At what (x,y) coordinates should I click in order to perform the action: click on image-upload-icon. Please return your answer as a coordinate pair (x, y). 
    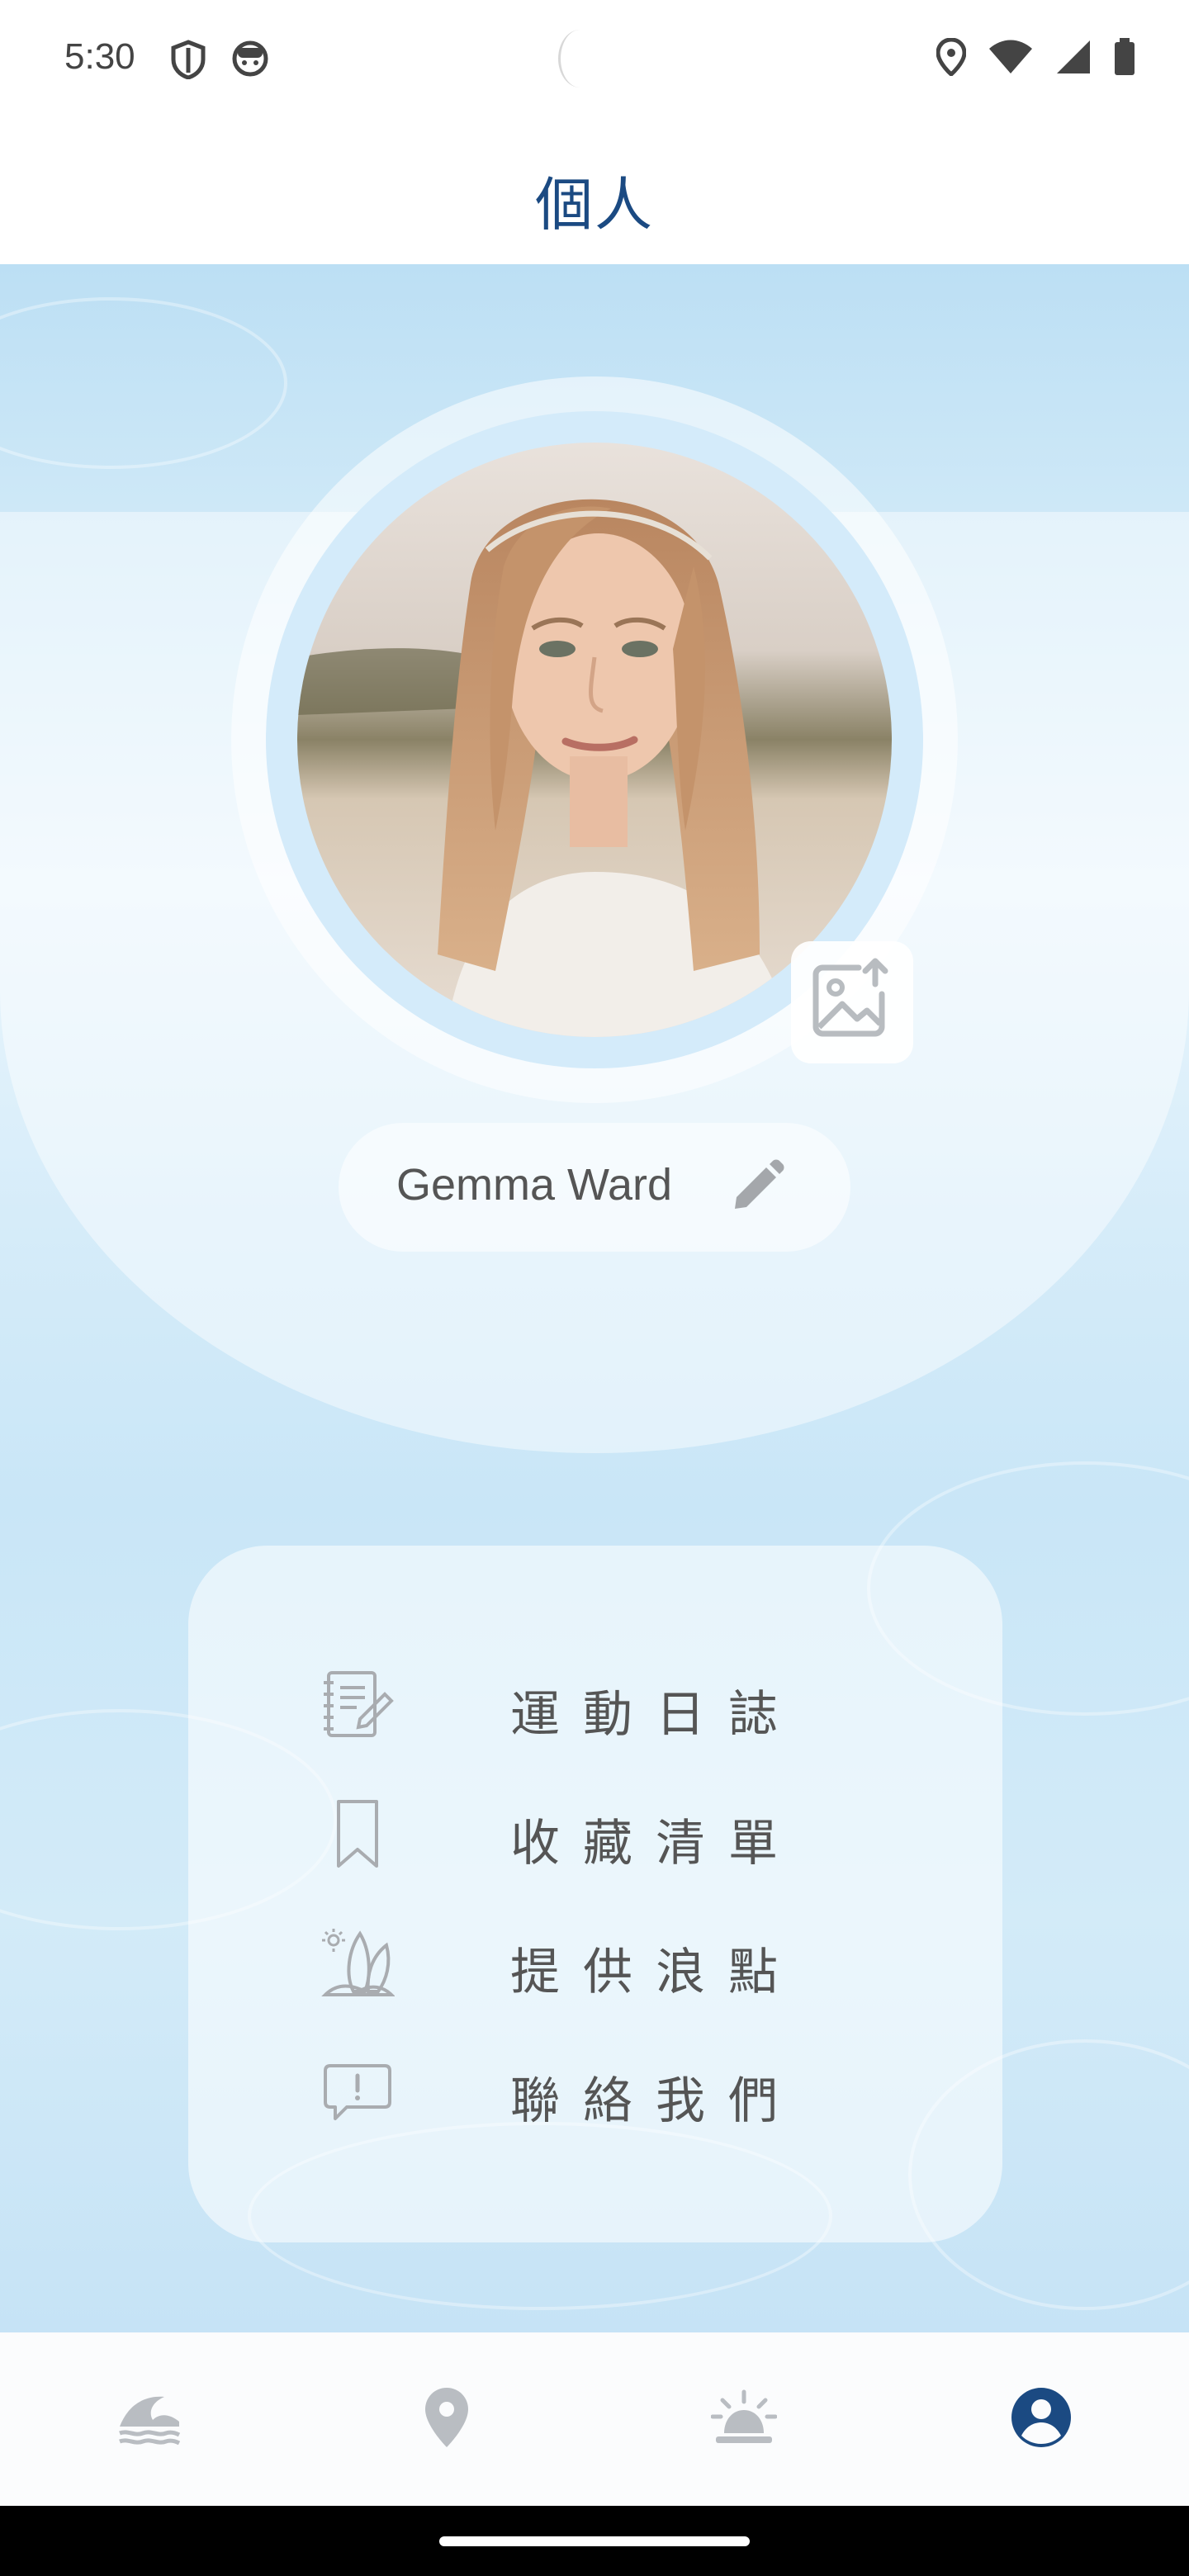
    Looking at the image, I should click on (852, 1002).